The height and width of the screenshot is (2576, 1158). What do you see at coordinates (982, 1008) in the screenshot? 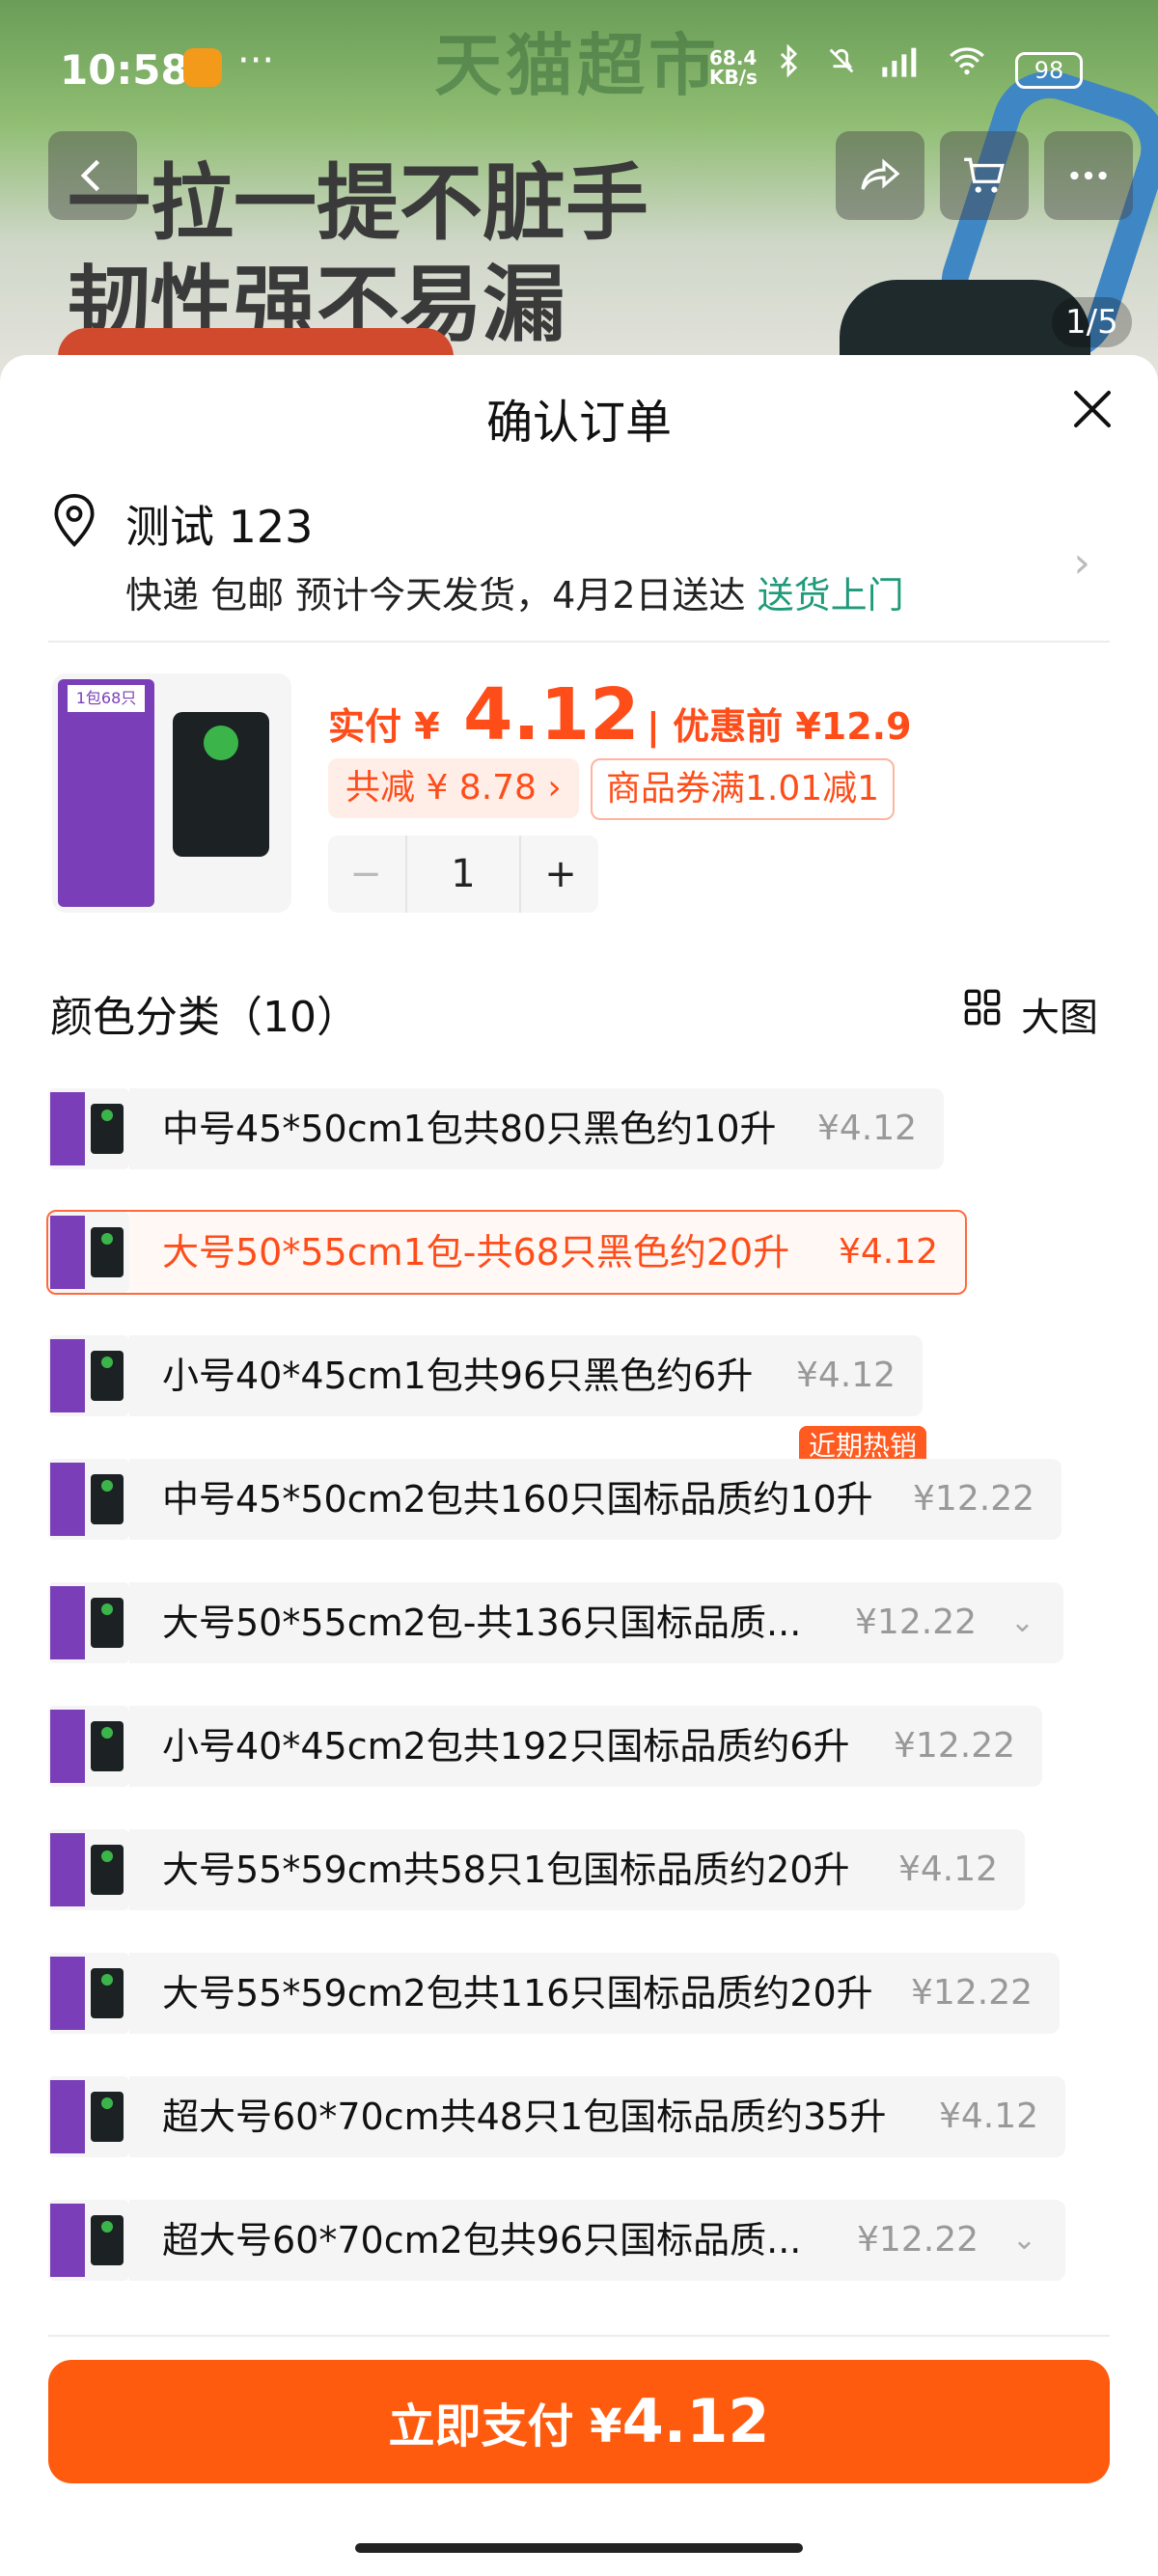
I see `grid-icon` at bounding box center [982, 1008].